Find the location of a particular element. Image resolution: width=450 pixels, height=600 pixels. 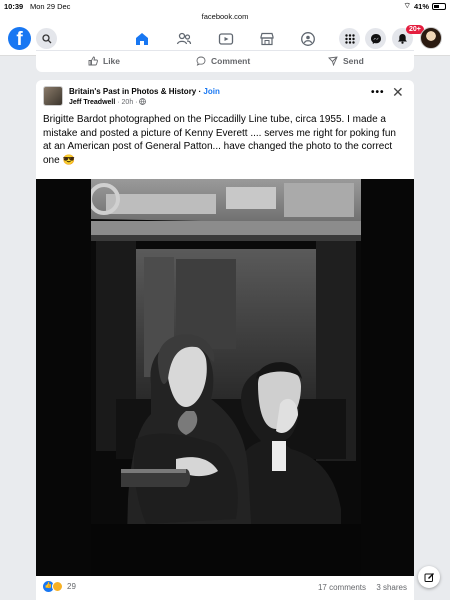

like-label: Like is located at coordinates (112, 61).